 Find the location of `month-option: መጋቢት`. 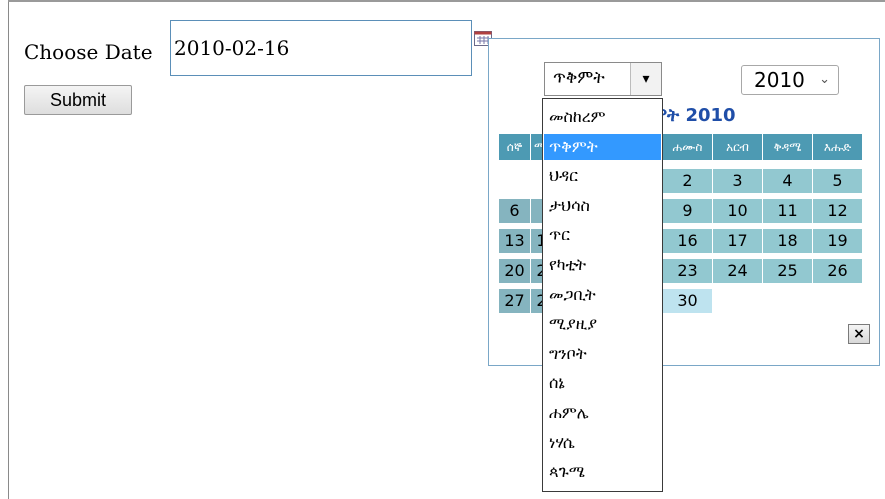

month-option: መጋቢት is located at coordinates (602, 295).